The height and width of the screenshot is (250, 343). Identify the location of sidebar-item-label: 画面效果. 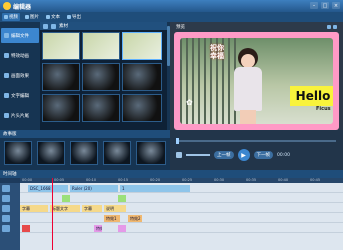
(20, 76).